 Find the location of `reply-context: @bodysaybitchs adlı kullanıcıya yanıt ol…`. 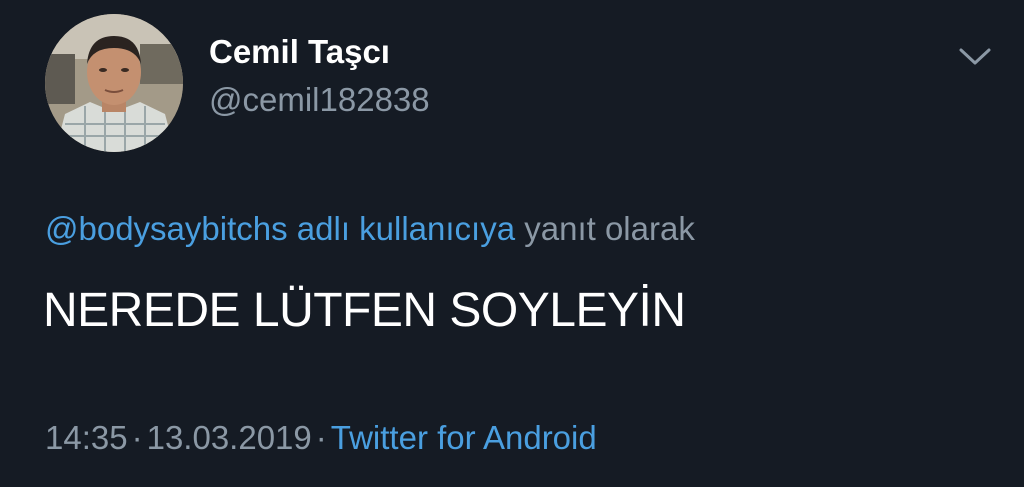

reply-context: @bodysaybitchs adlı kullanıcıya yanıt ol… is located at coordinates (370, 229).